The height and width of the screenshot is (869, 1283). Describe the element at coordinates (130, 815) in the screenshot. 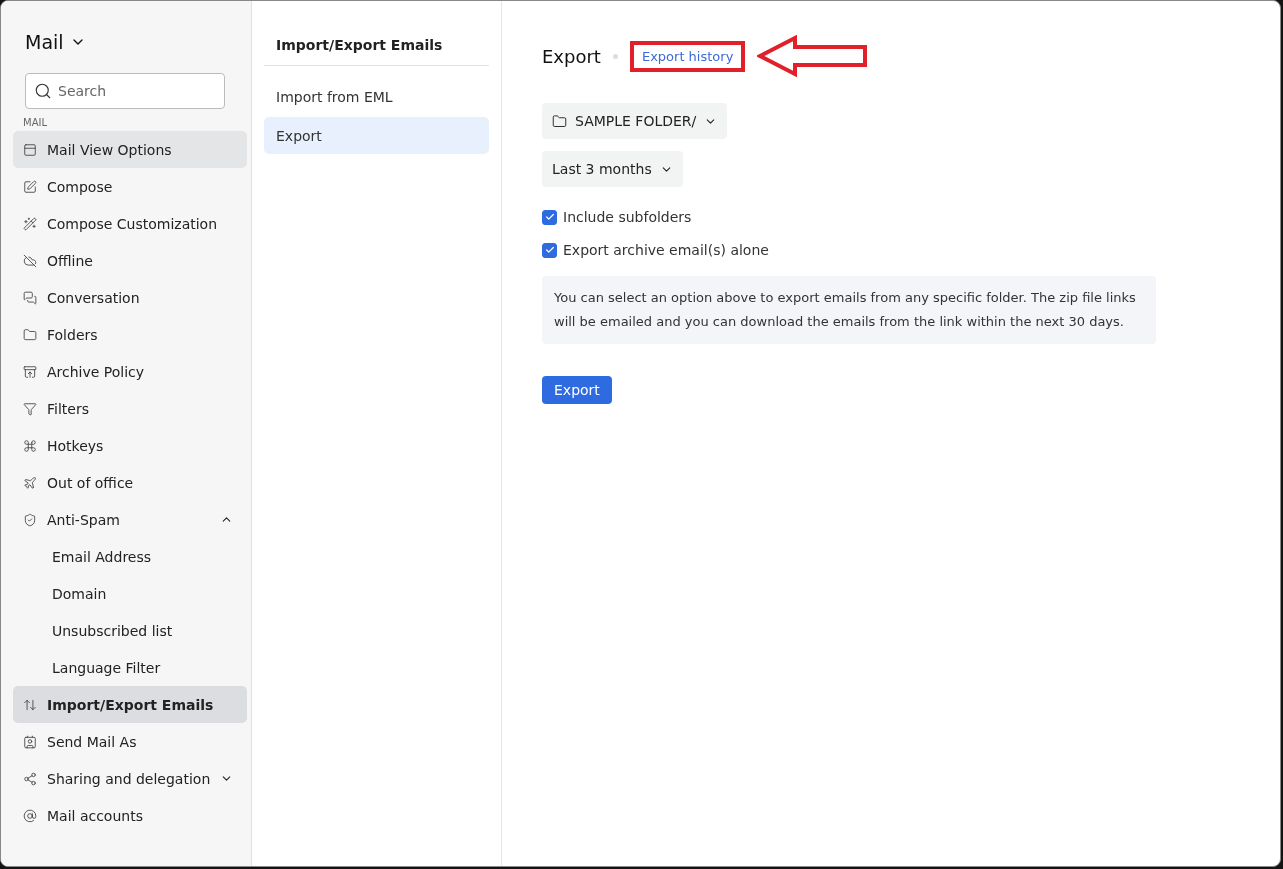

I see `sidebar-item: Mail accounts` at that location.